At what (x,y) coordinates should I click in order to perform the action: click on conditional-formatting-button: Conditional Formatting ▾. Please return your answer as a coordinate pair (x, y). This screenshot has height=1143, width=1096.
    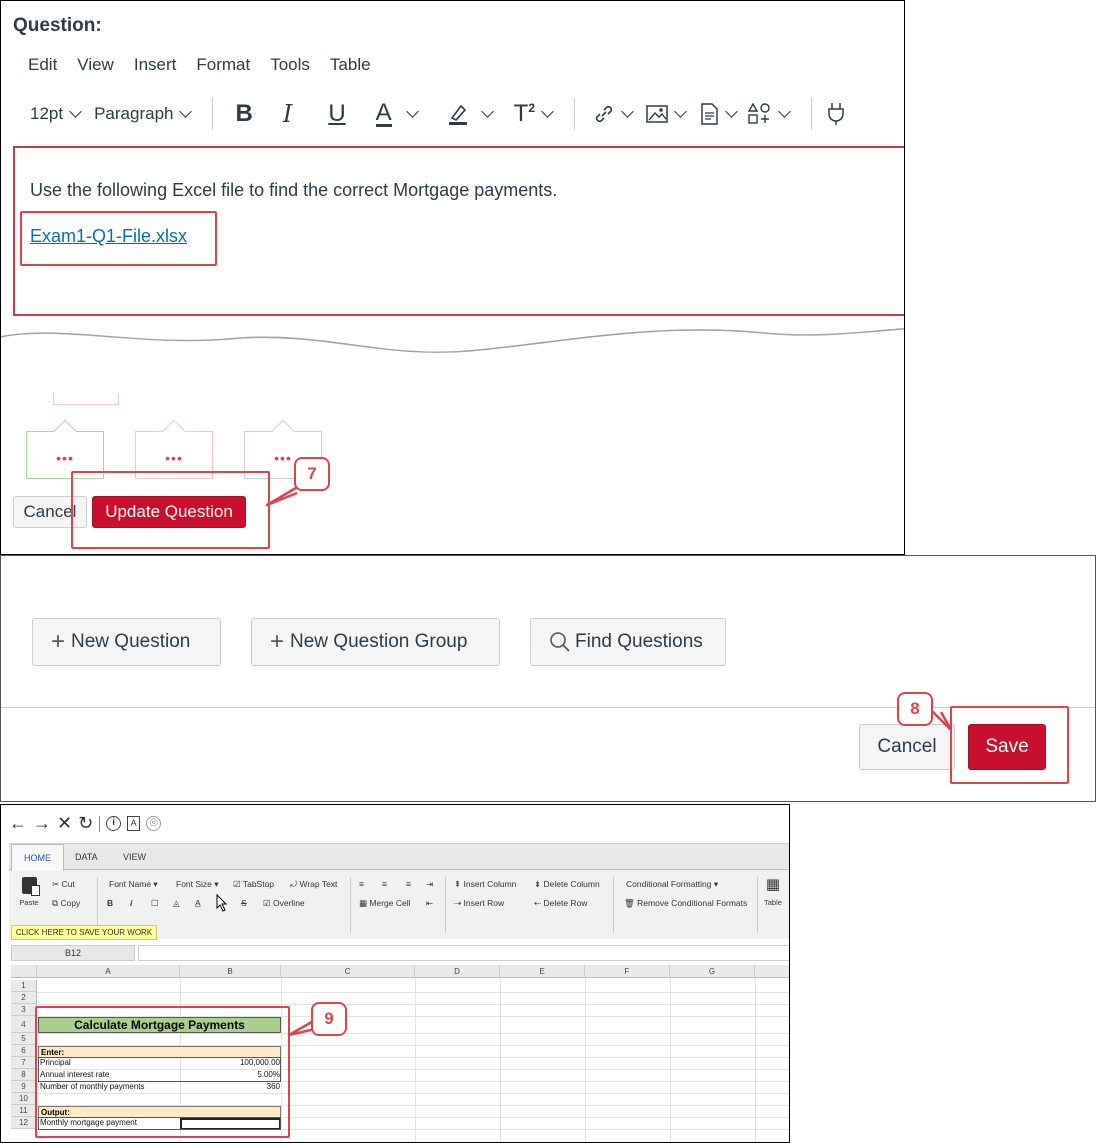
    Looking at the image, I should click on (672, 884).